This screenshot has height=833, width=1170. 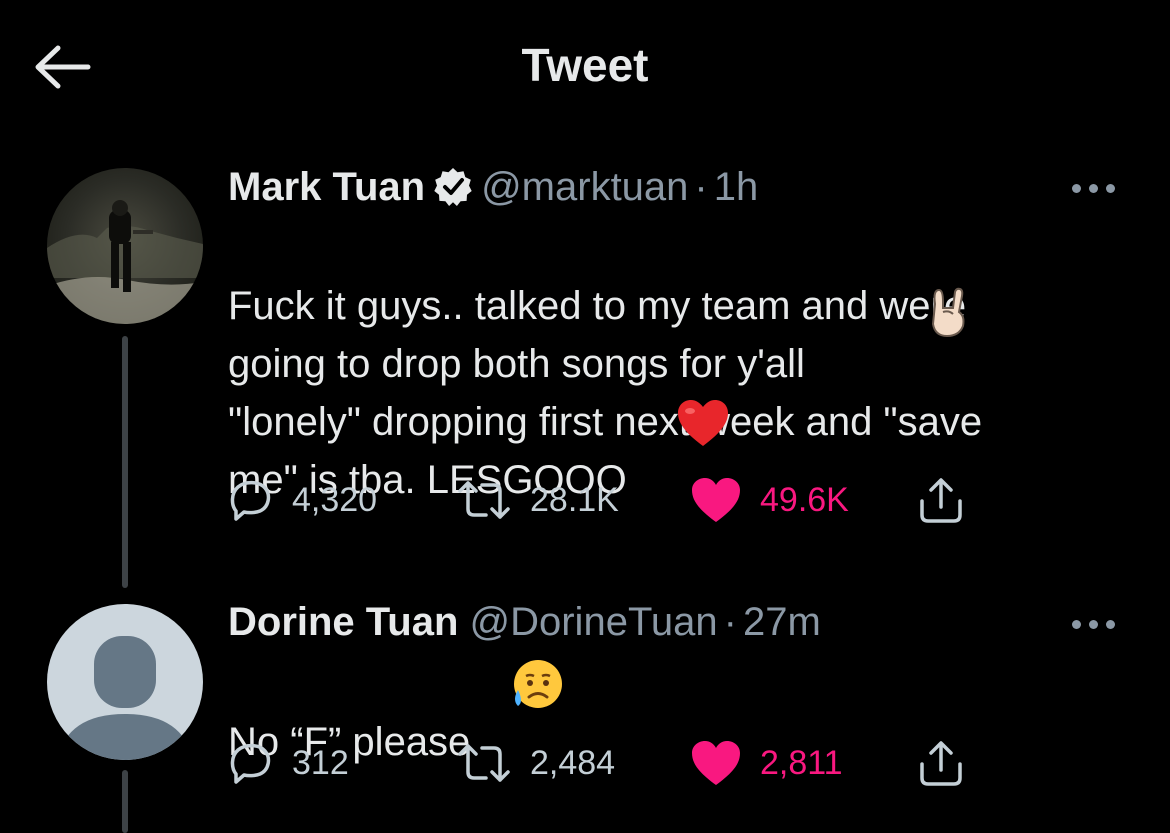 I want to click on red-heart-emoji, so click(x=703, y=423).